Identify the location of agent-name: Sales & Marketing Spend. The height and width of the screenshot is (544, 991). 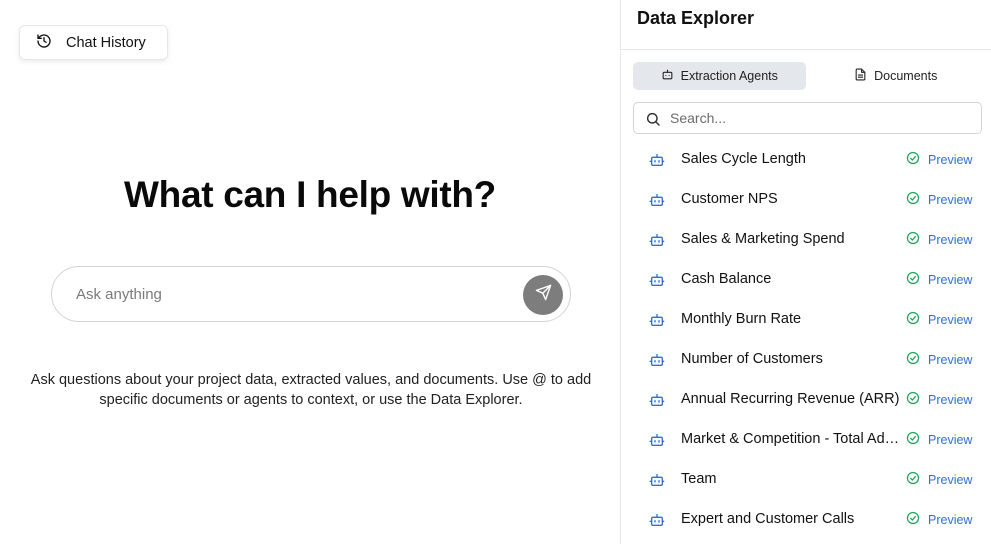
(763, 239).